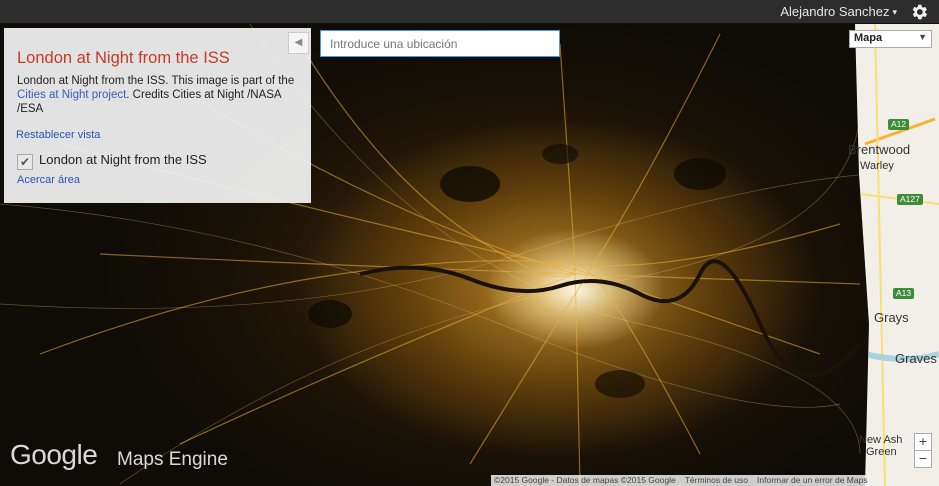 Image resolution: width=939 pixels, height=486 pixels. What do you see at coordinates (48, 180) in the screenshot?
I see `zoom-to-area-link: Acercar área` at bounding box center [48, 180].